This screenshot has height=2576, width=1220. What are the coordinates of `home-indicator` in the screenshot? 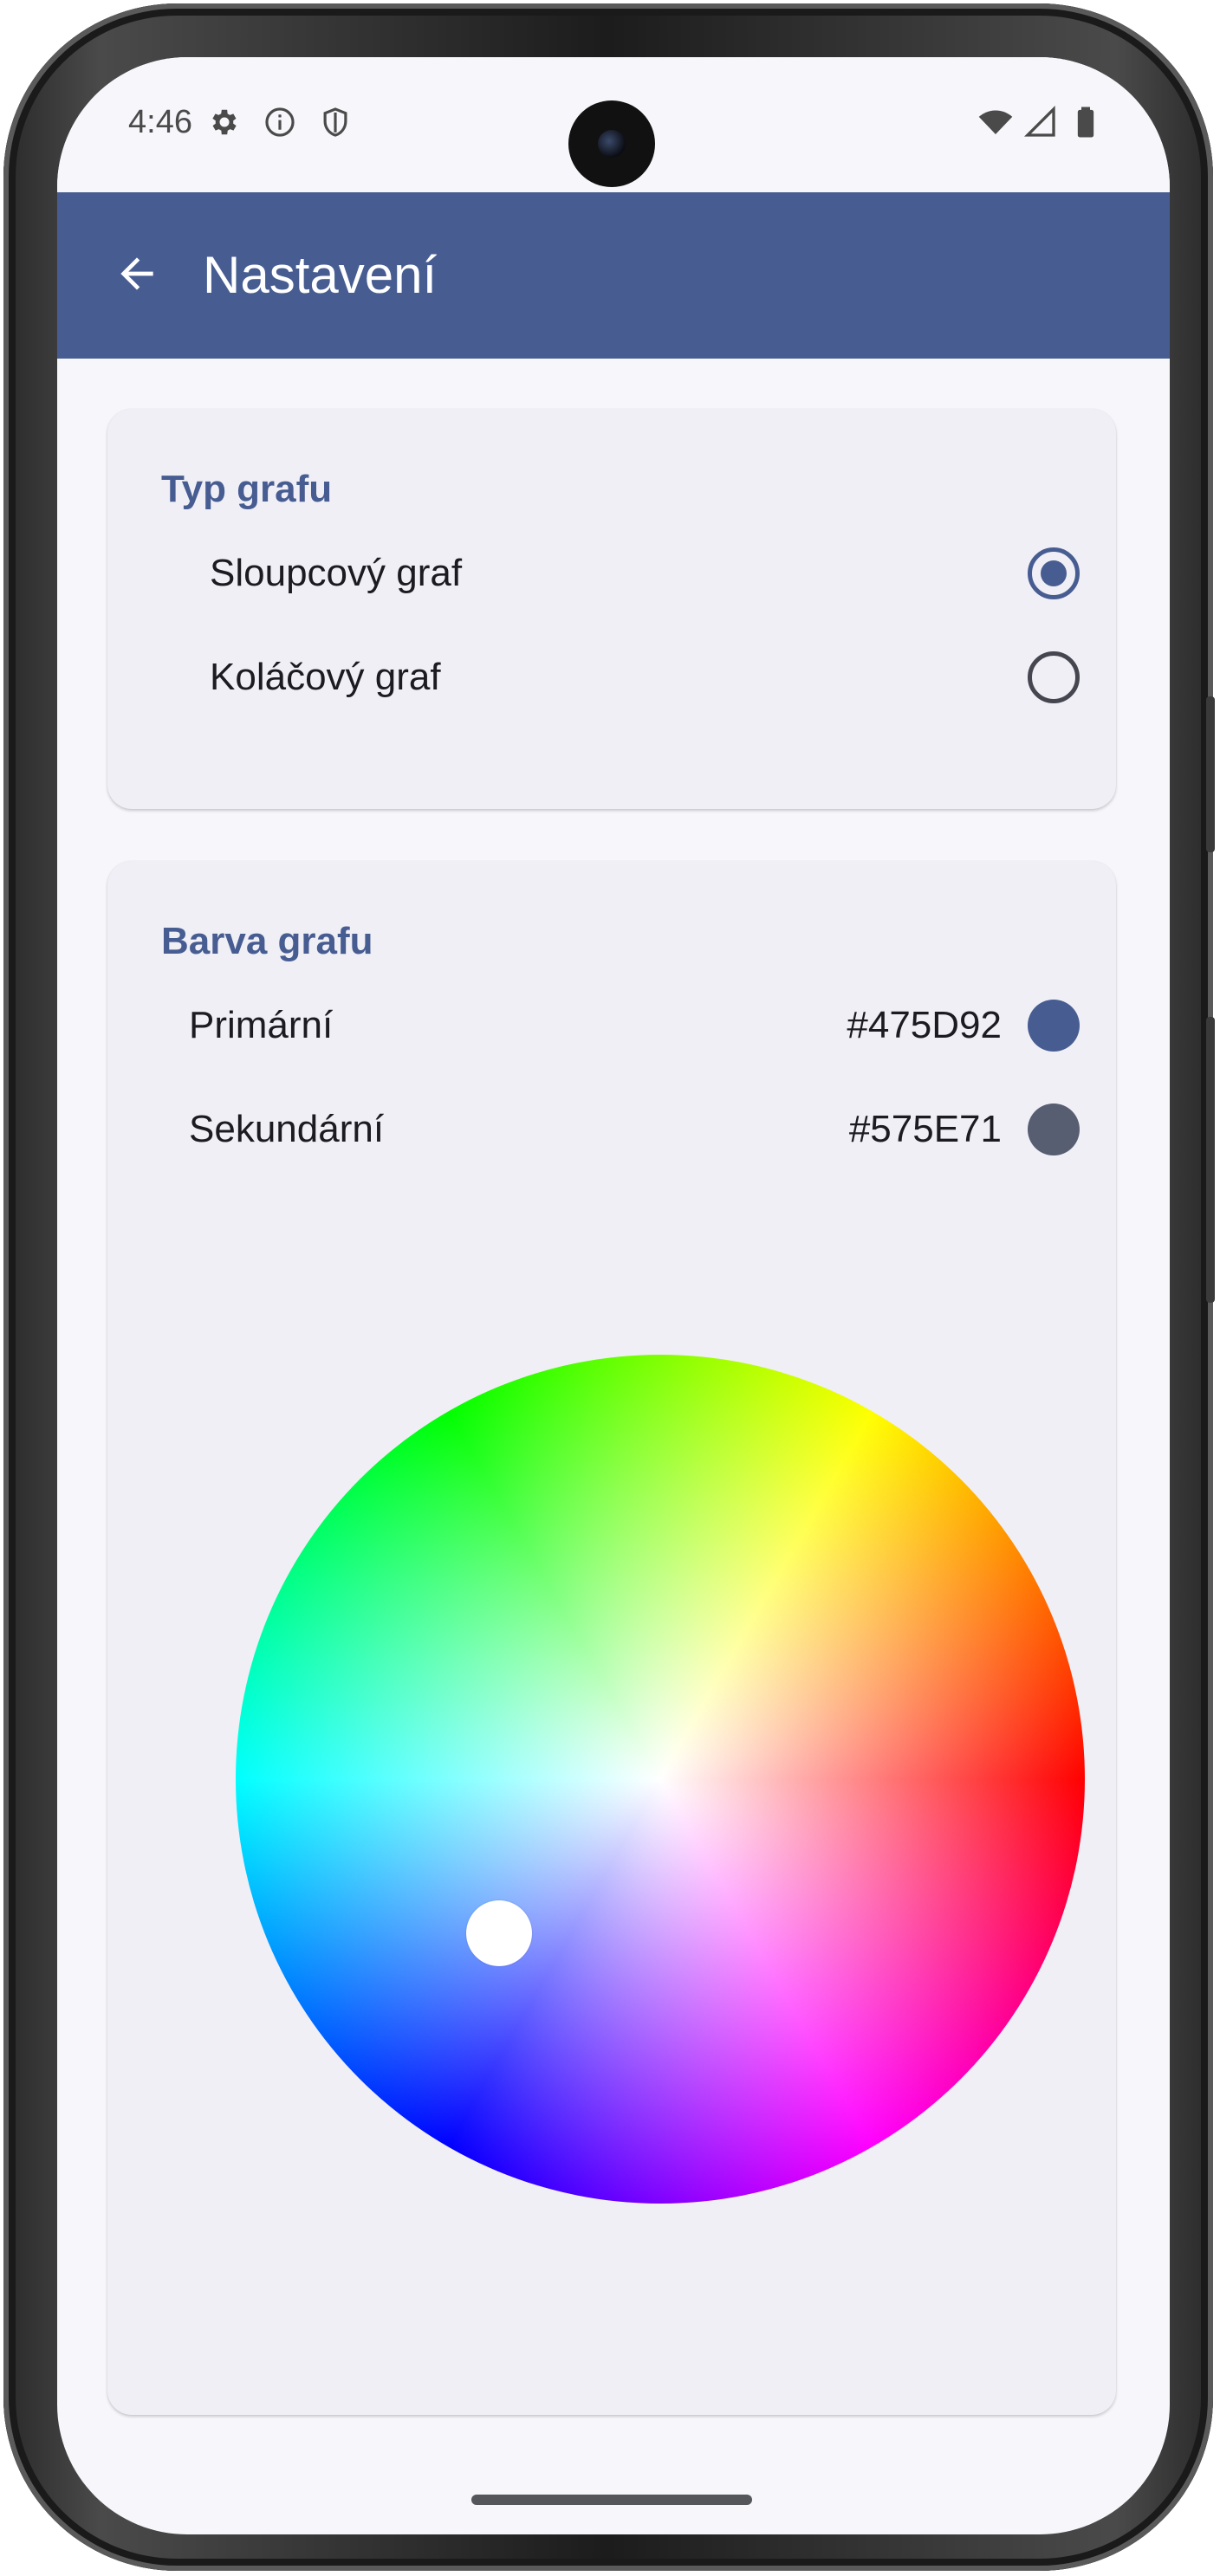 It's located at (611, 2500).